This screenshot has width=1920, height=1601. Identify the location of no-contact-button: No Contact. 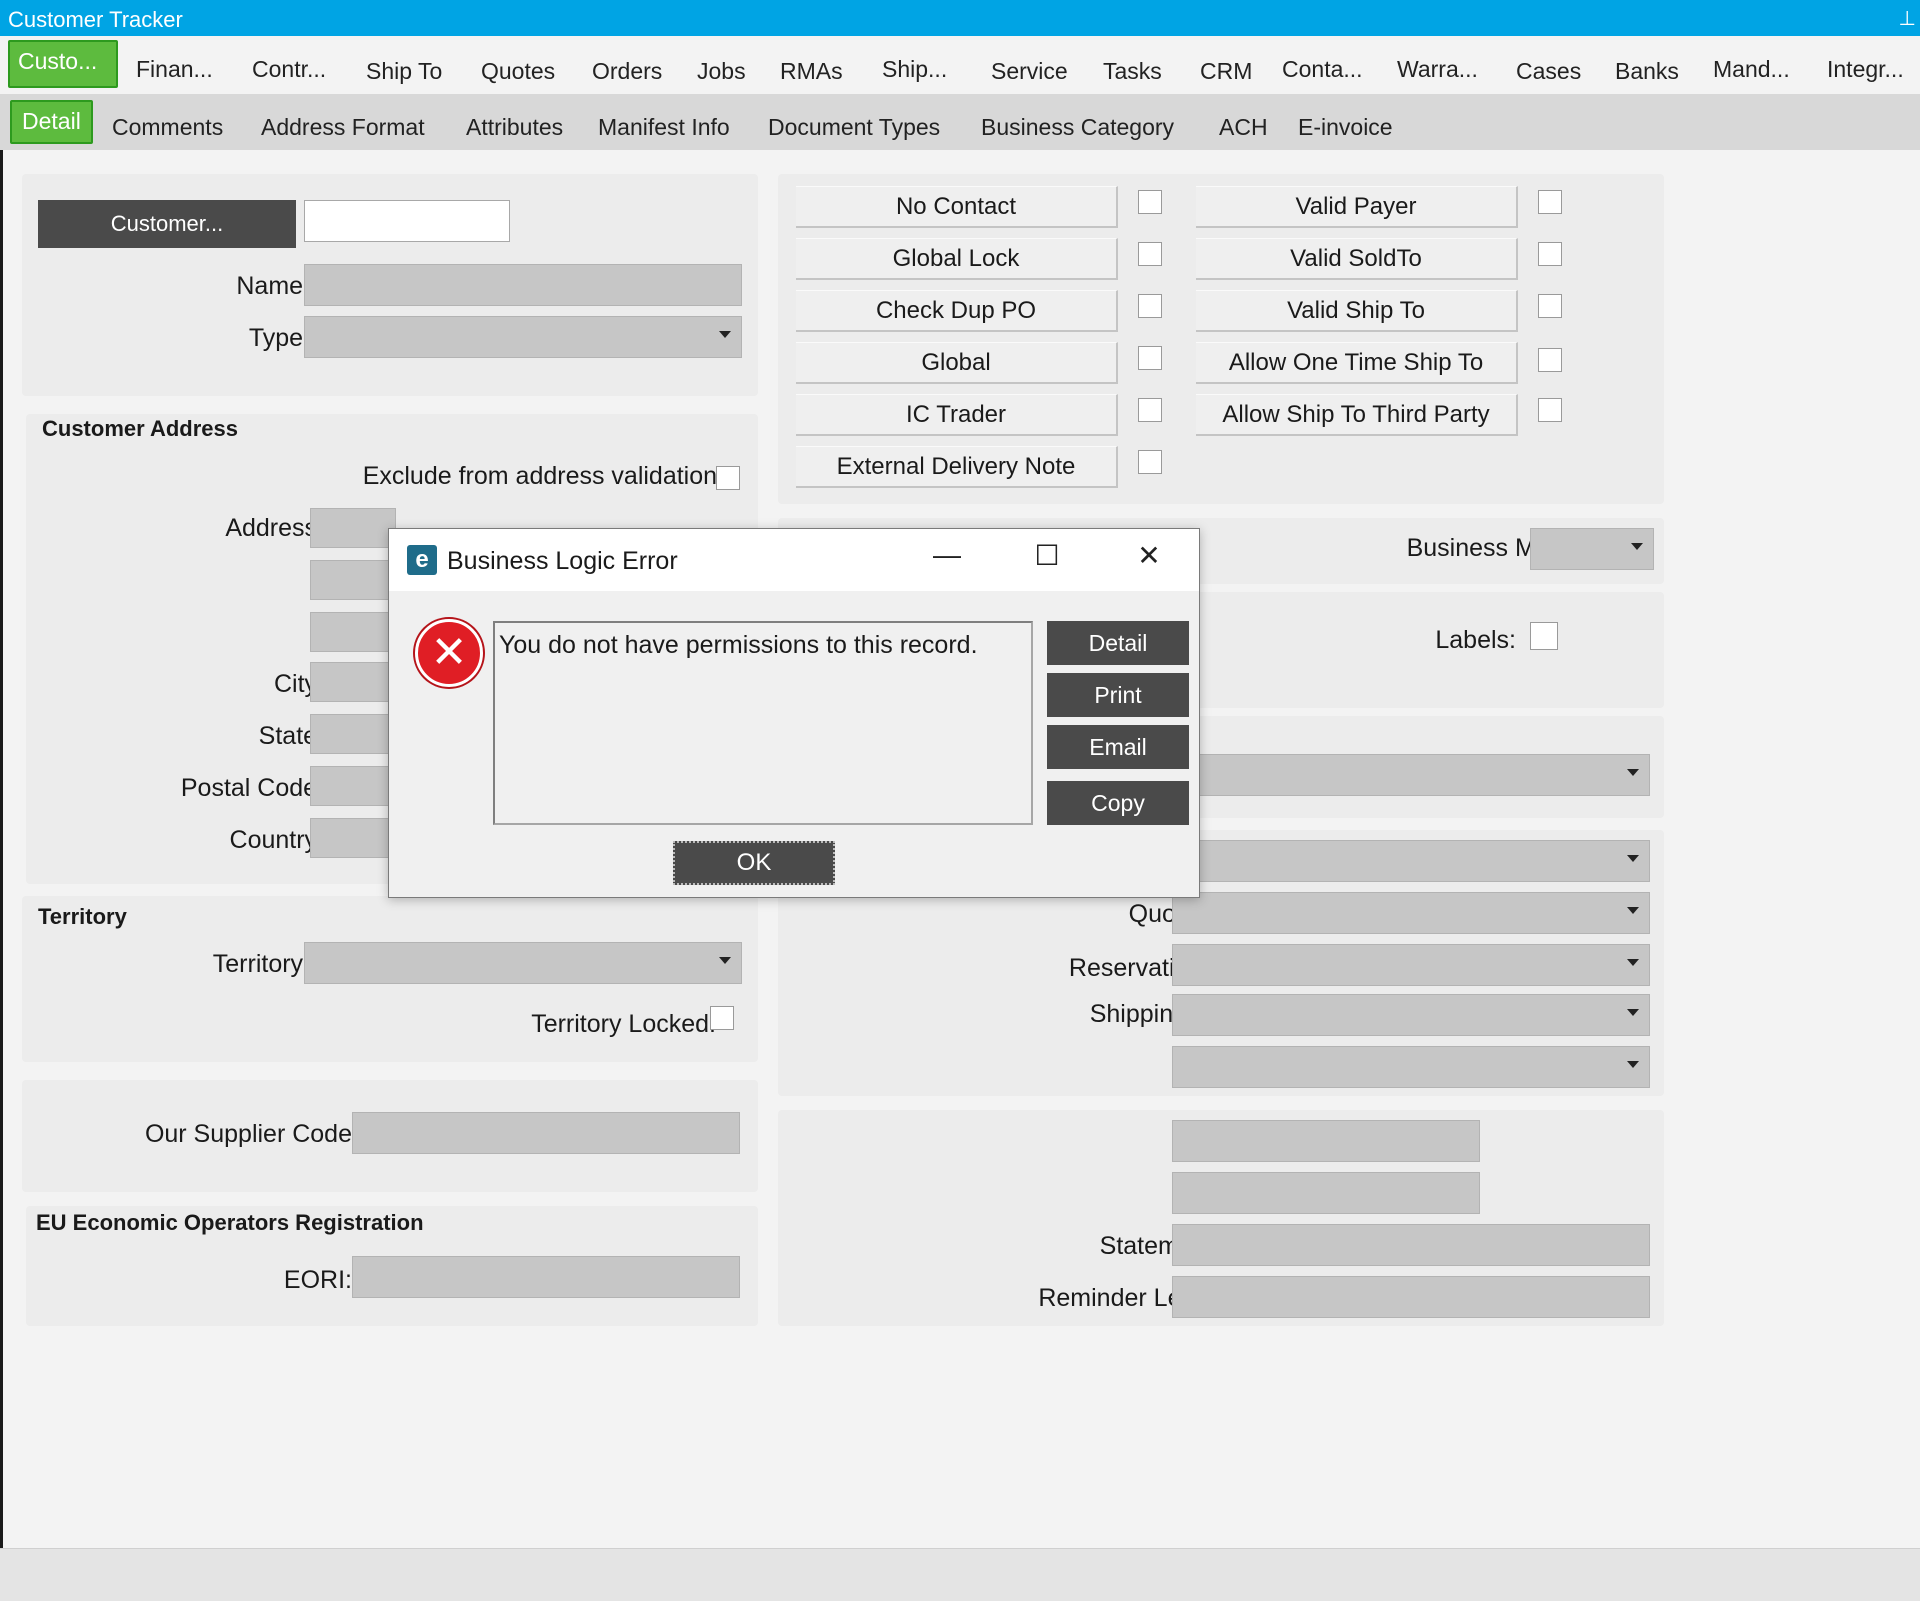
(957, 207).